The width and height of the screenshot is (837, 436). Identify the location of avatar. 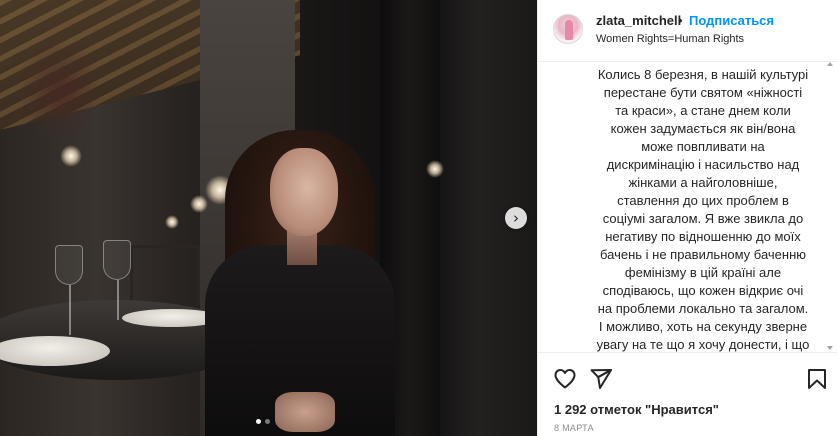
(568, 29).